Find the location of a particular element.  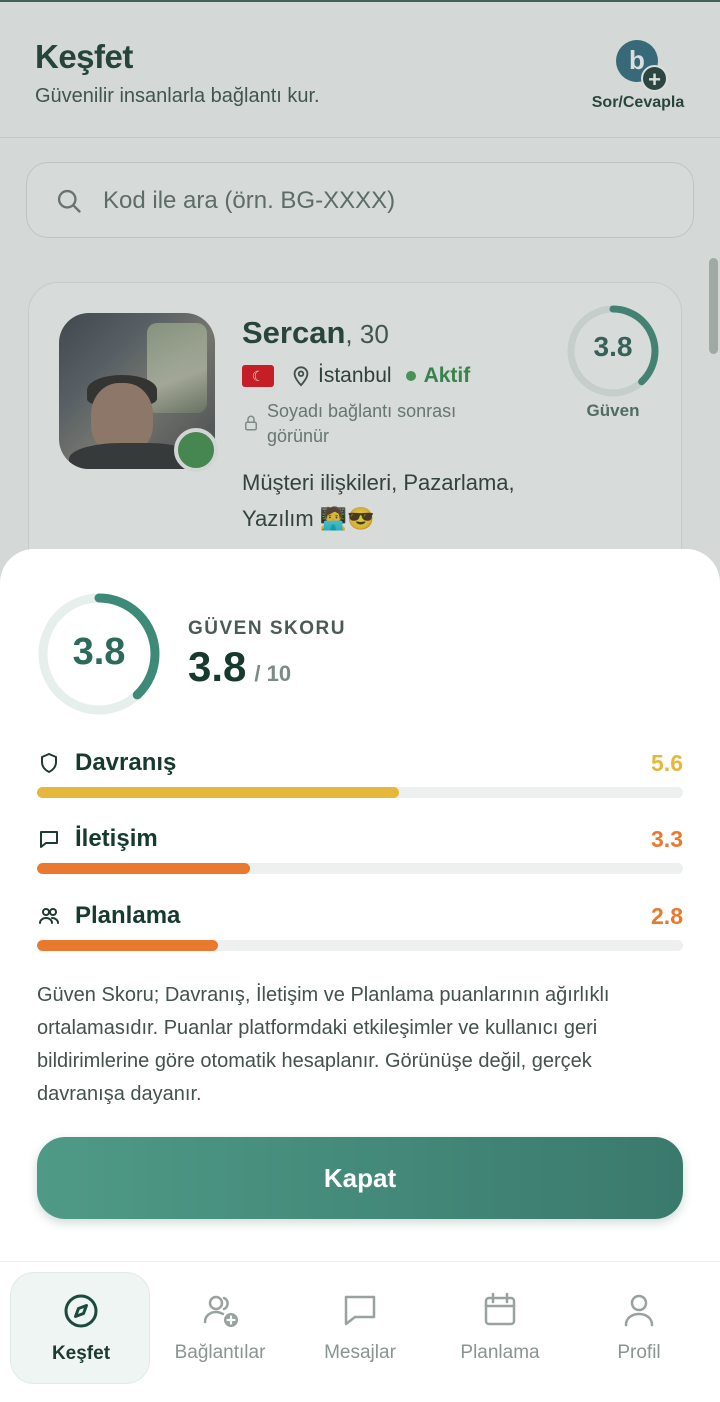

nav-label: Planlama is located at coordinates (500, 1352).